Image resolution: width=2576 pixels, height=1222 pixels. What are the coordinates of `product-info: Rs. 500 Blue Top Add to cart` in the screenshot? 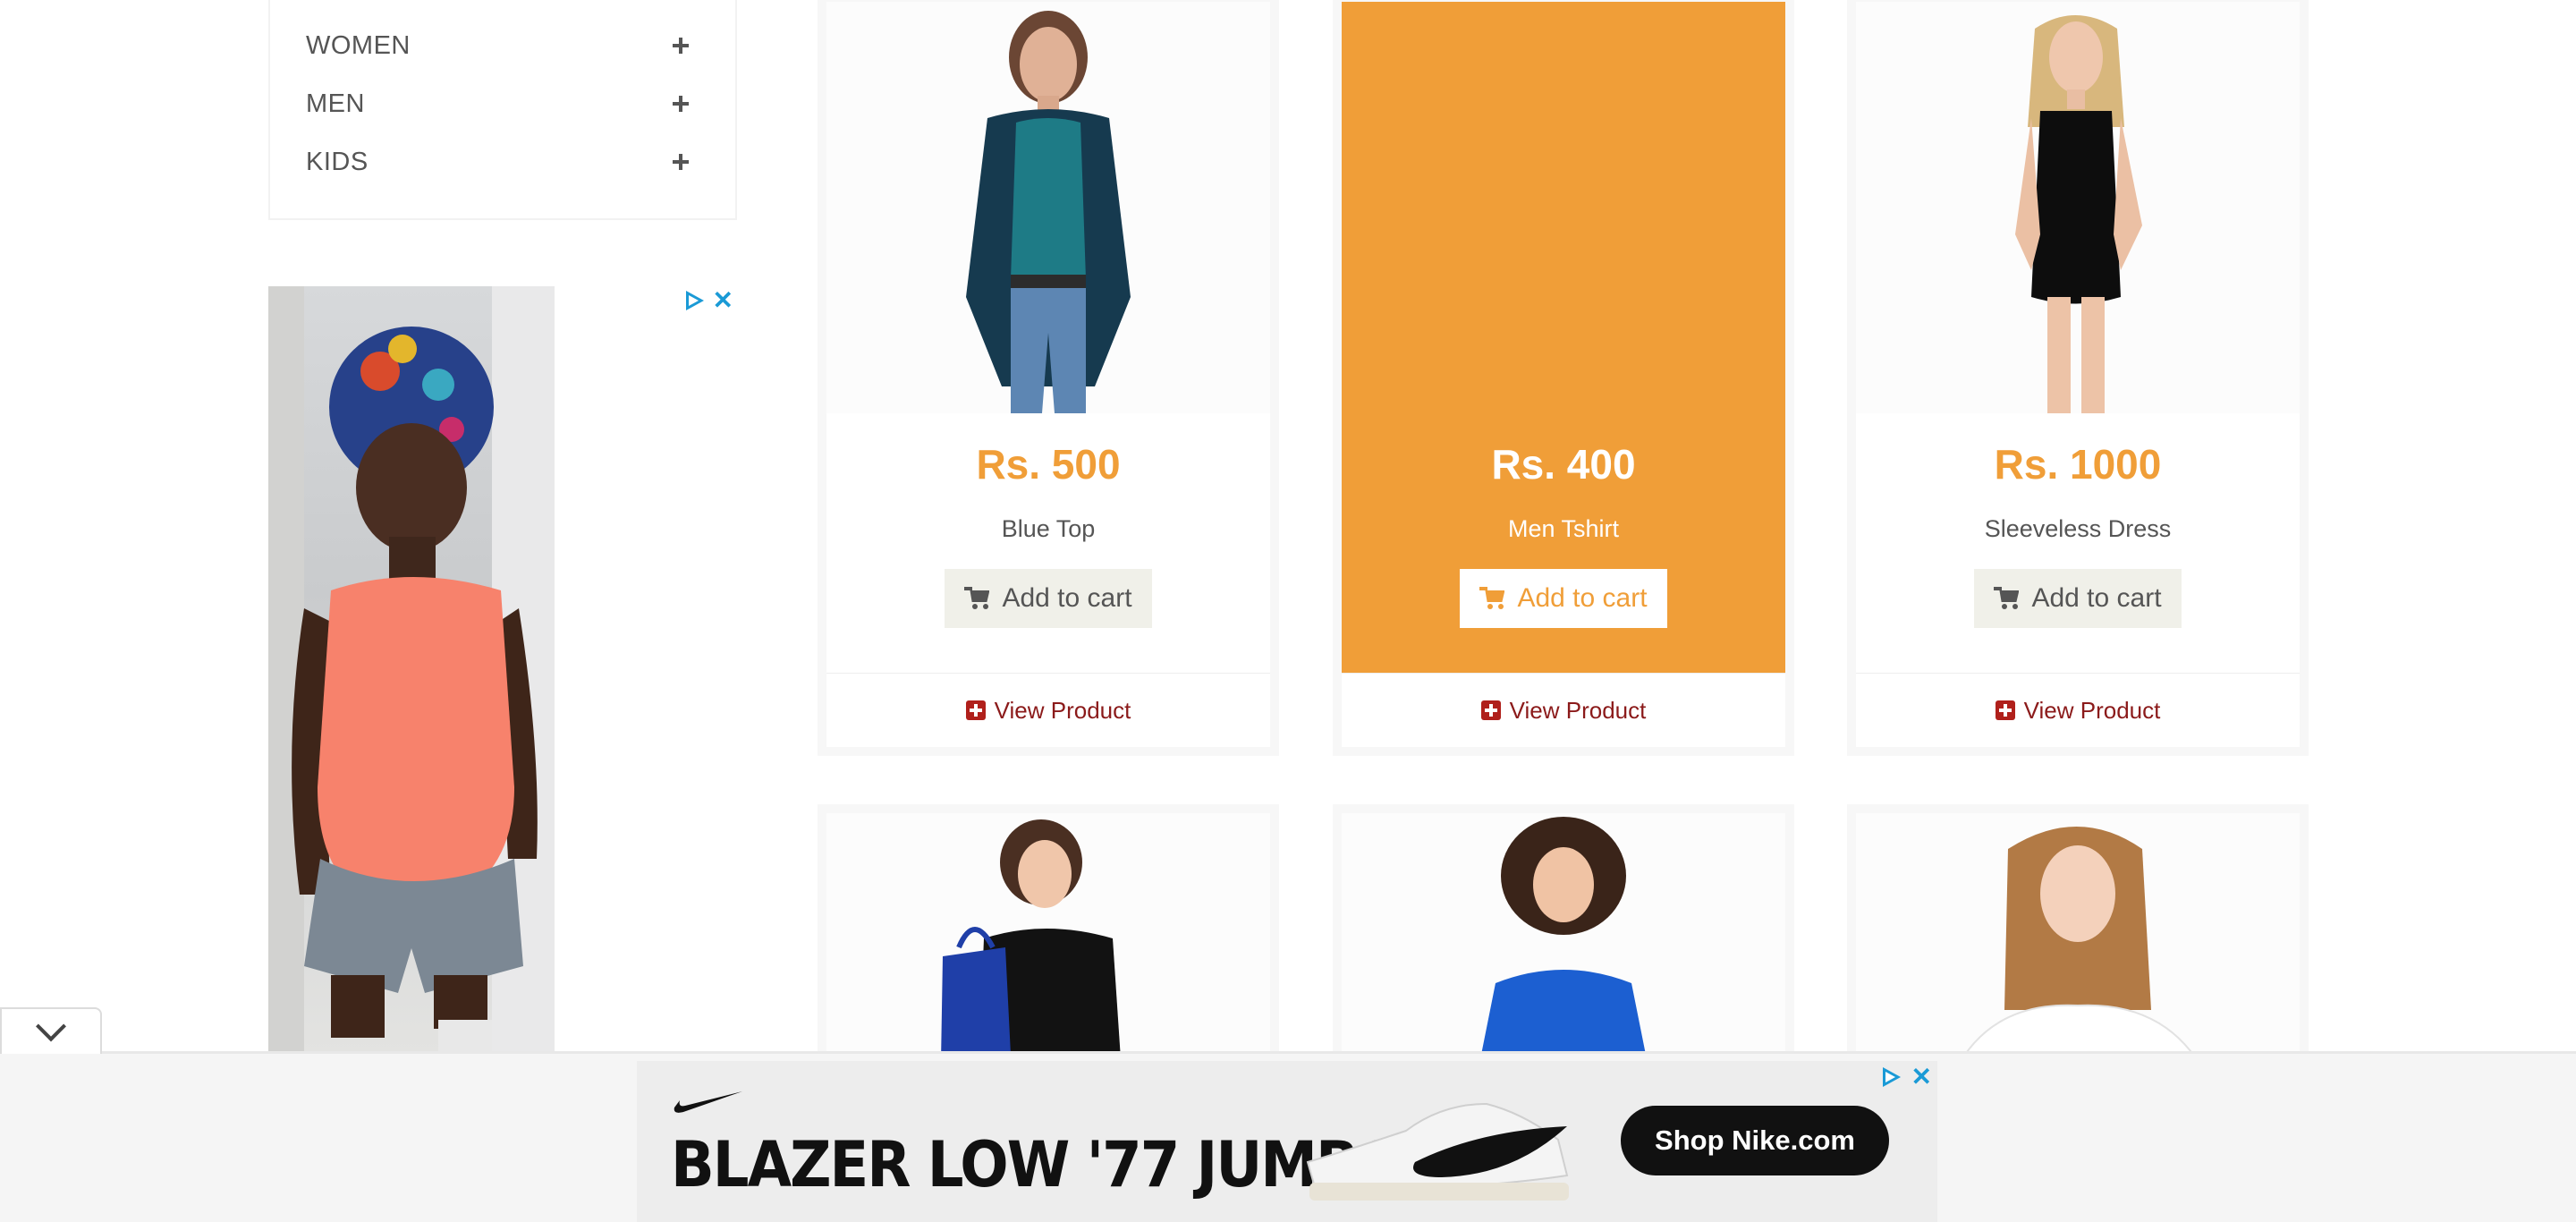 It's located at (1048, 337).